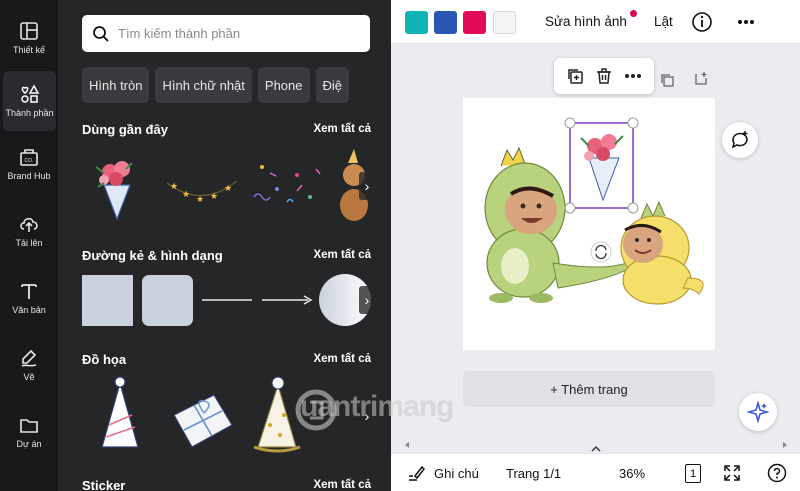 The height and width of the screenshot is (491, 800). Describe the element at coordinates (596, 449) in the screenshot. I see `chevron-up-icon` at that location.